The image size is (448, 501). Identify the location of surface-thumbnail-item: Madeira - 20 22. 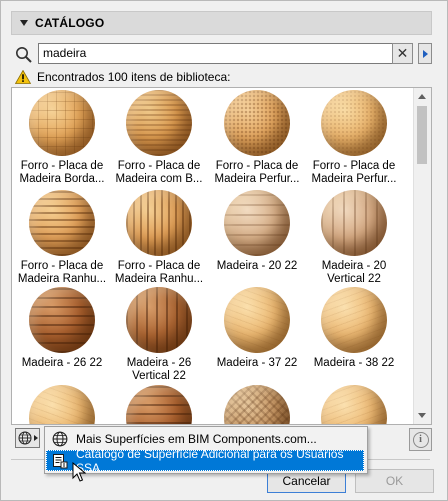
(257, 231).